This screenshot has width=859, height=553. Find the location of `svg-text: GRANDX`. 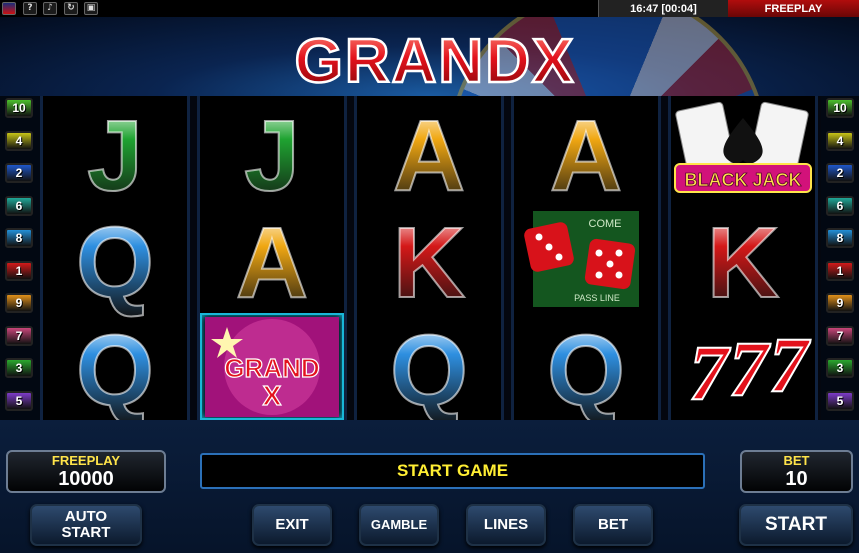

svg-text: GRANDX is located at coordinates (435, 60).